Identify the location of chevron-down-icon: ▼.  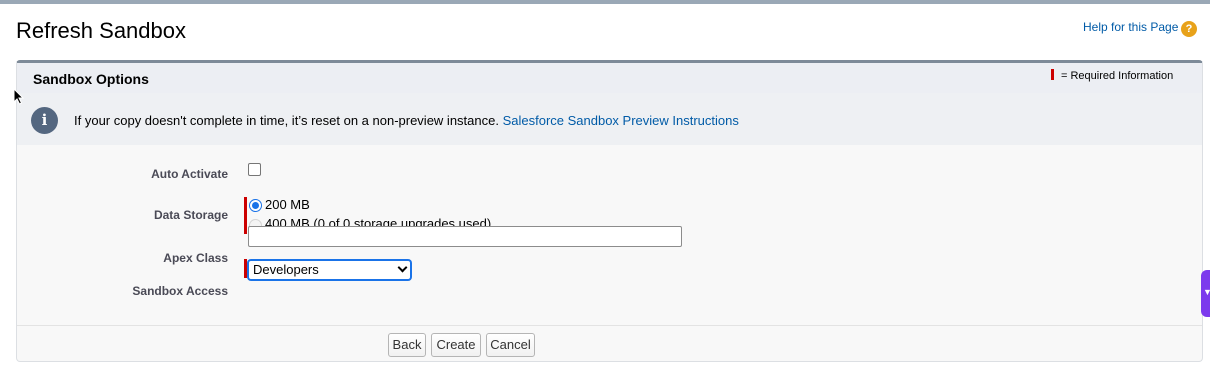
(1206, 292).